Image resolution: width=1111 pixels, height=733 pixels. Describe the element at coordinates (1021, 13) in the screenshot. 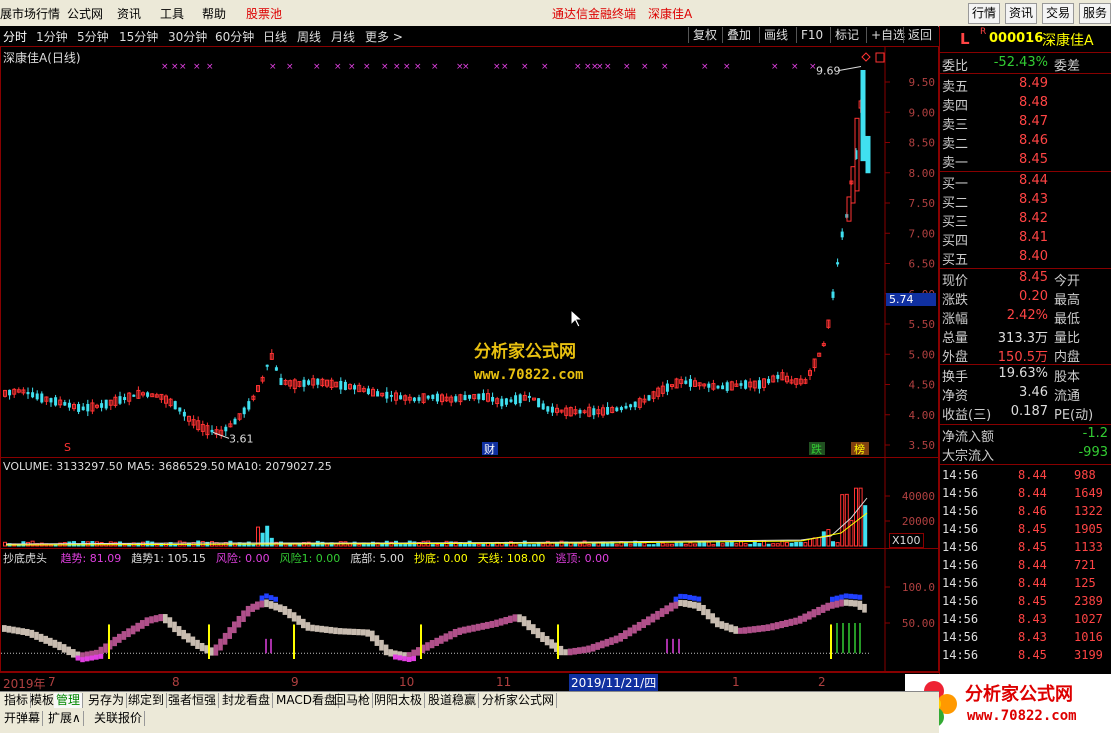

I see `info-button: 资讯` at that location.